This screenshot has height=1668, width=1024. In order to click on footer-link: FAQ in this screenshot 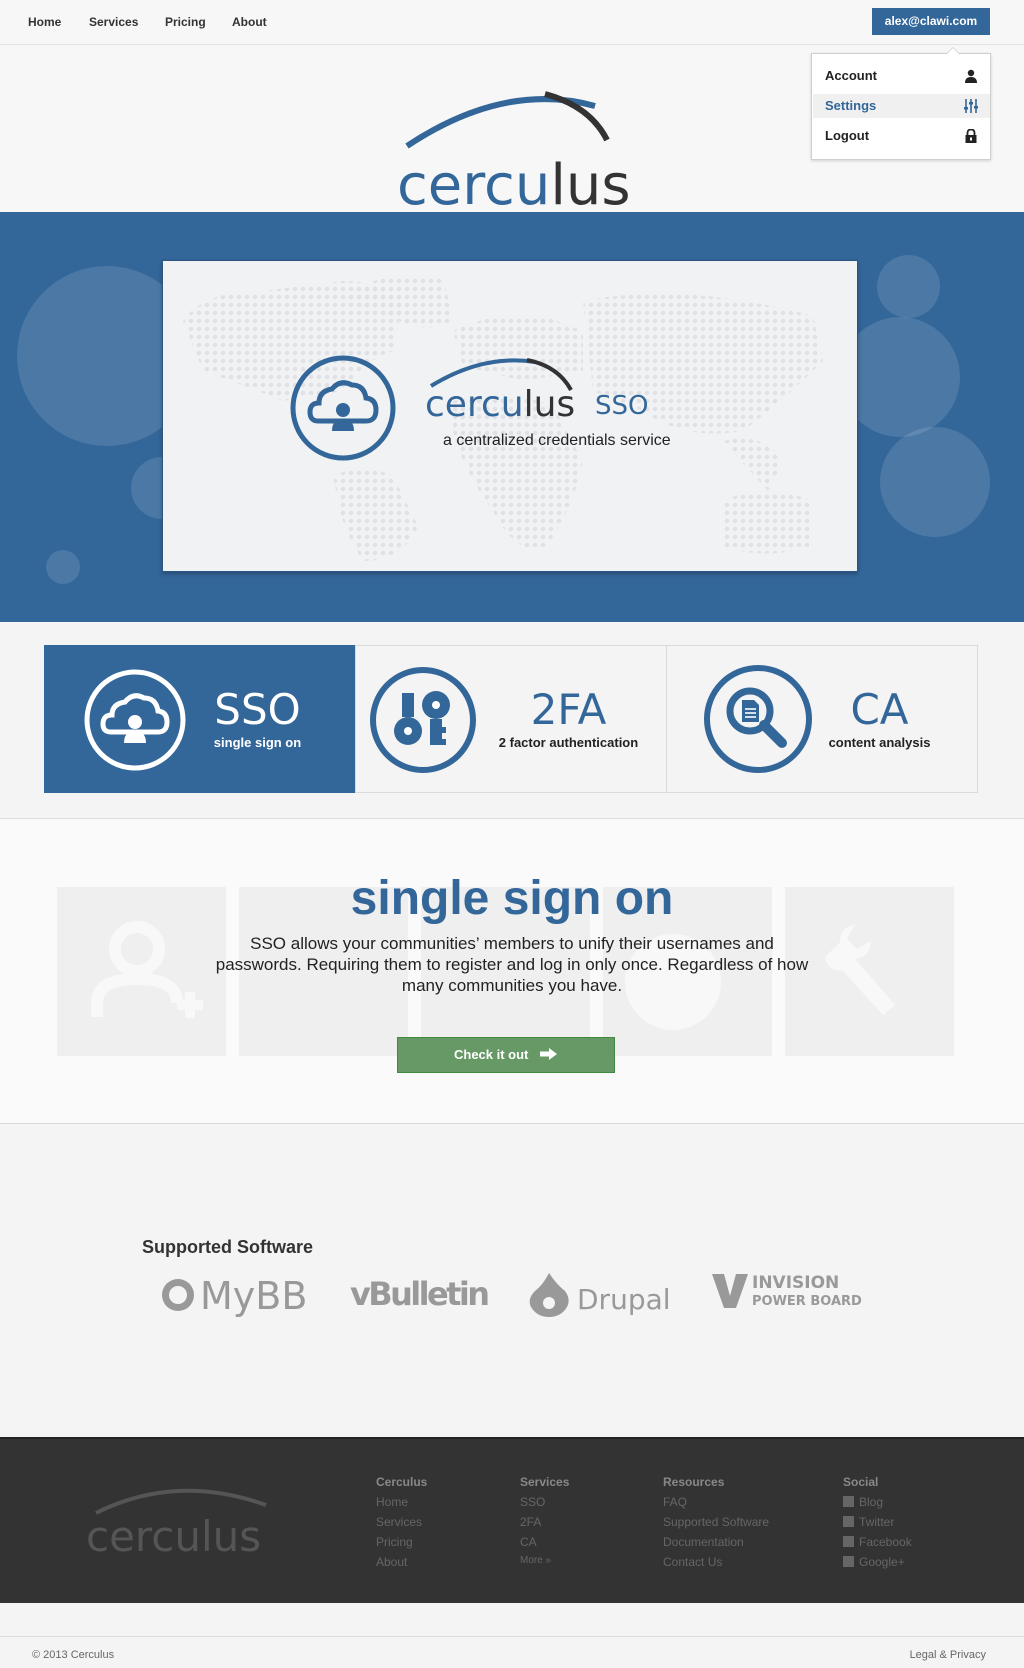, I will do `click(716, 1505)`.